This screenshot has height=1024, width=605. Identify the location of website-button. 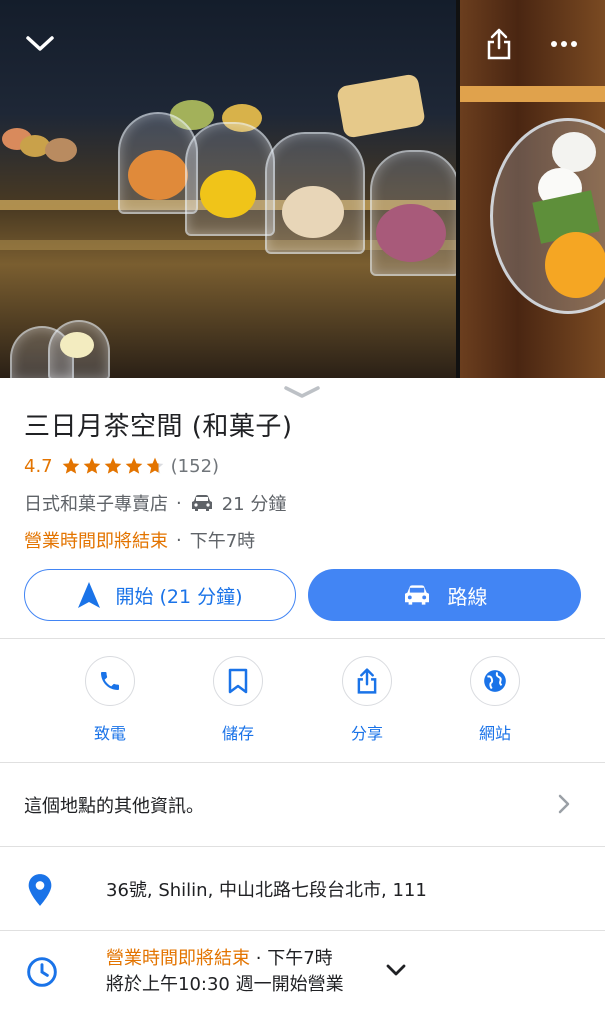
(495, 681).